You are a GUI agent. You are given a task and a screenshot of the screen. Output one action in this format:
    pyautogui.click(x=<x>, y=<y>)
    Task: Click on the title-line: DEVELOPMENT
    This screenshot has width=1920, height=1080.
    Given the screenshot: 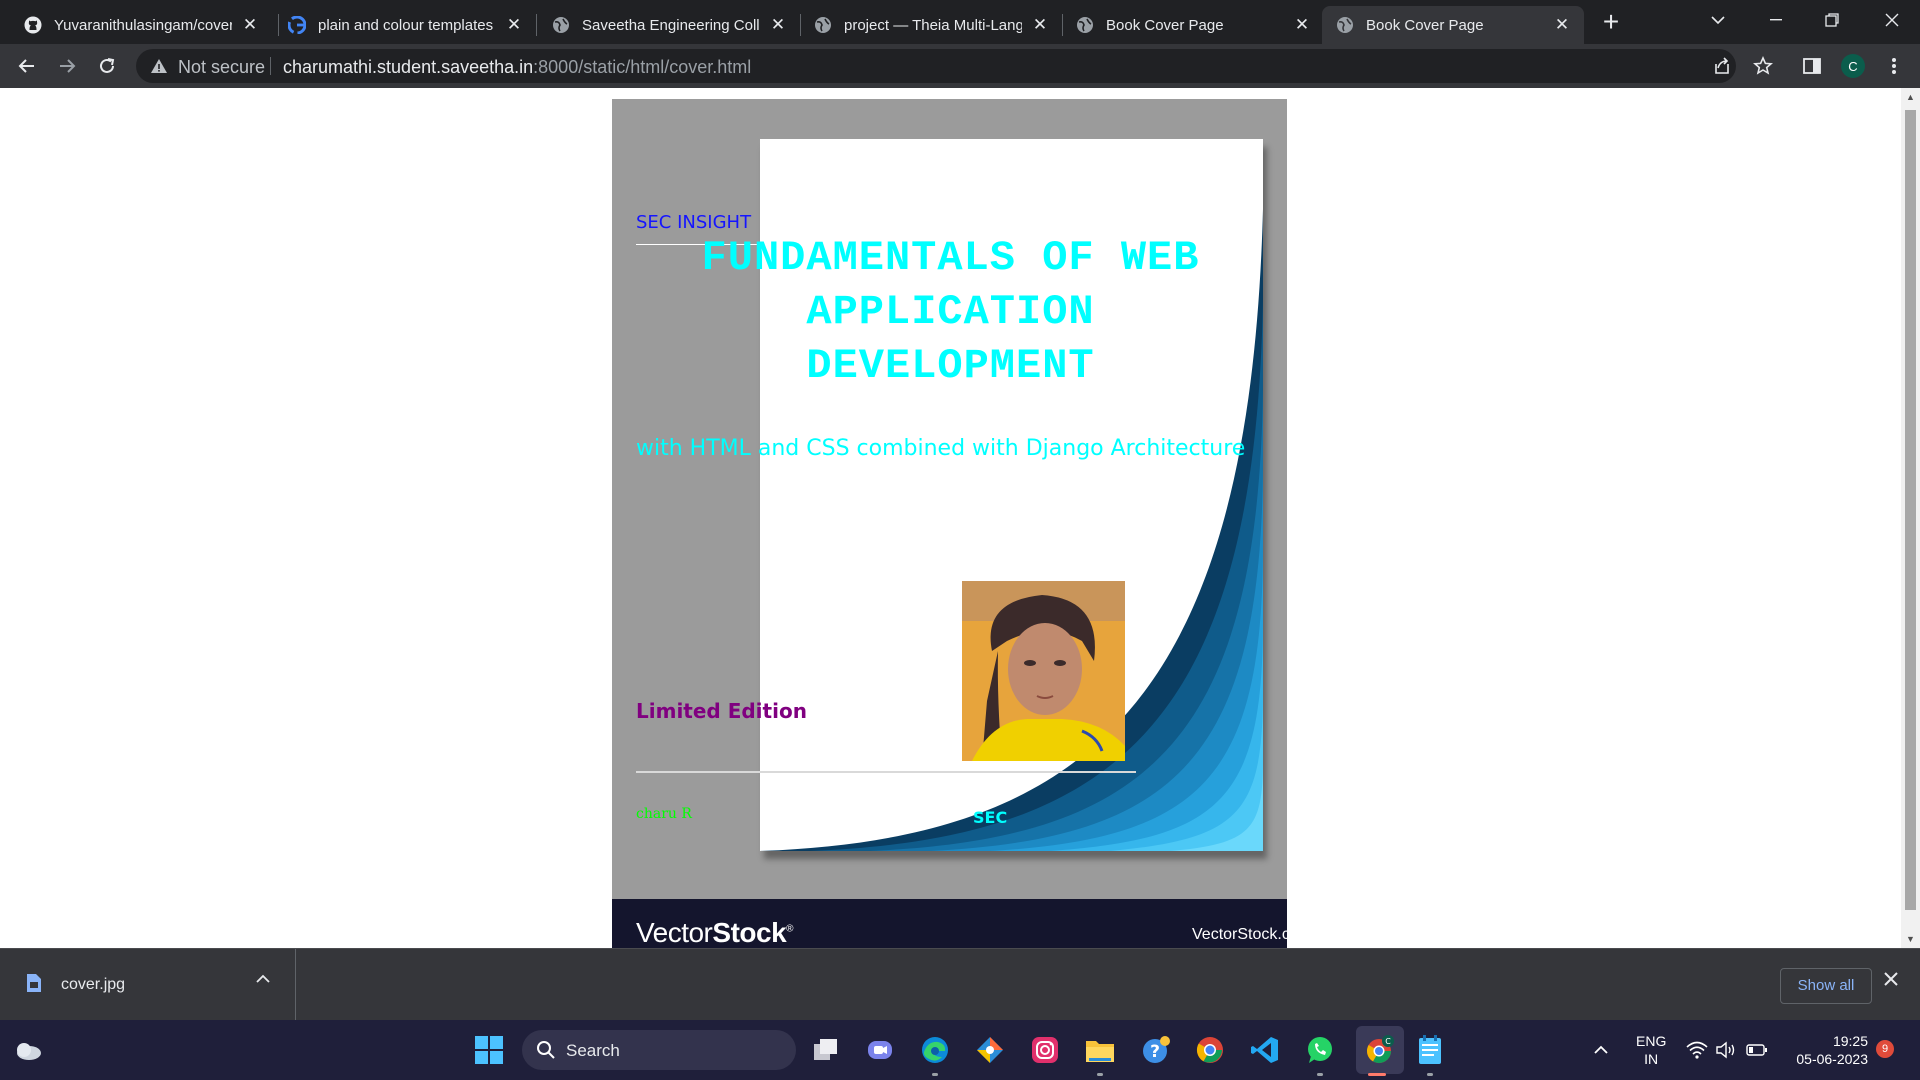 What is the action you would take?
    pyautogui.click(x=950, y=366)
    